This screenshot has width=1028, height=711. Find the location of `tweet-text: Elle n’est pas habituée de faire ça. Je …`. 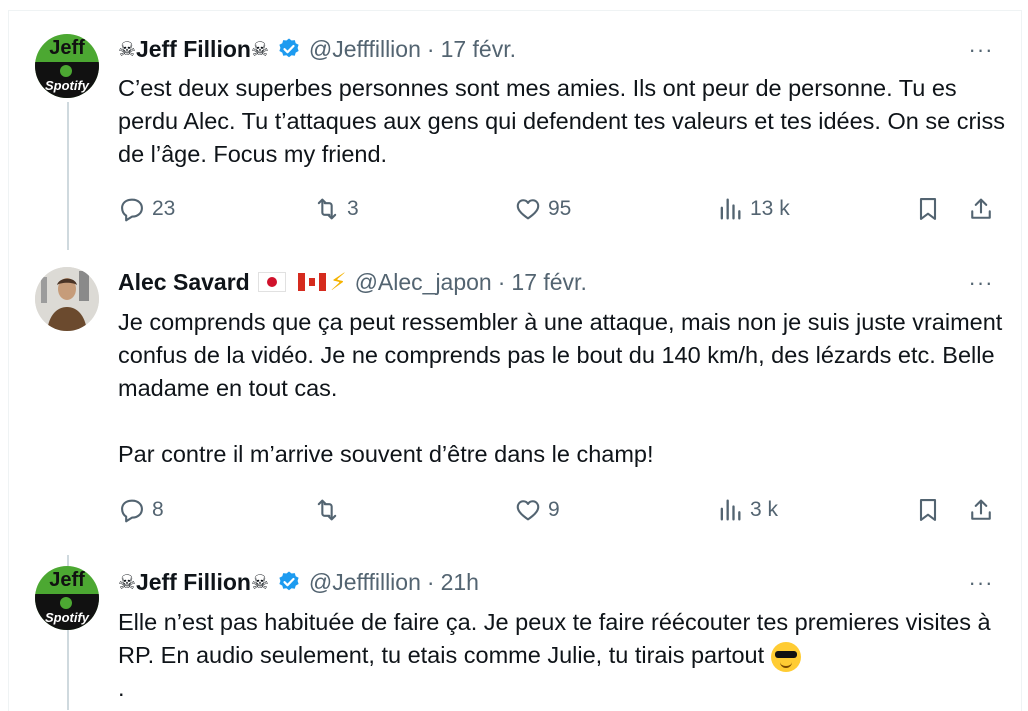

tweet-text: Elle n’est pas habituée de faire ça. Je … is located at coordinates (563, 655).